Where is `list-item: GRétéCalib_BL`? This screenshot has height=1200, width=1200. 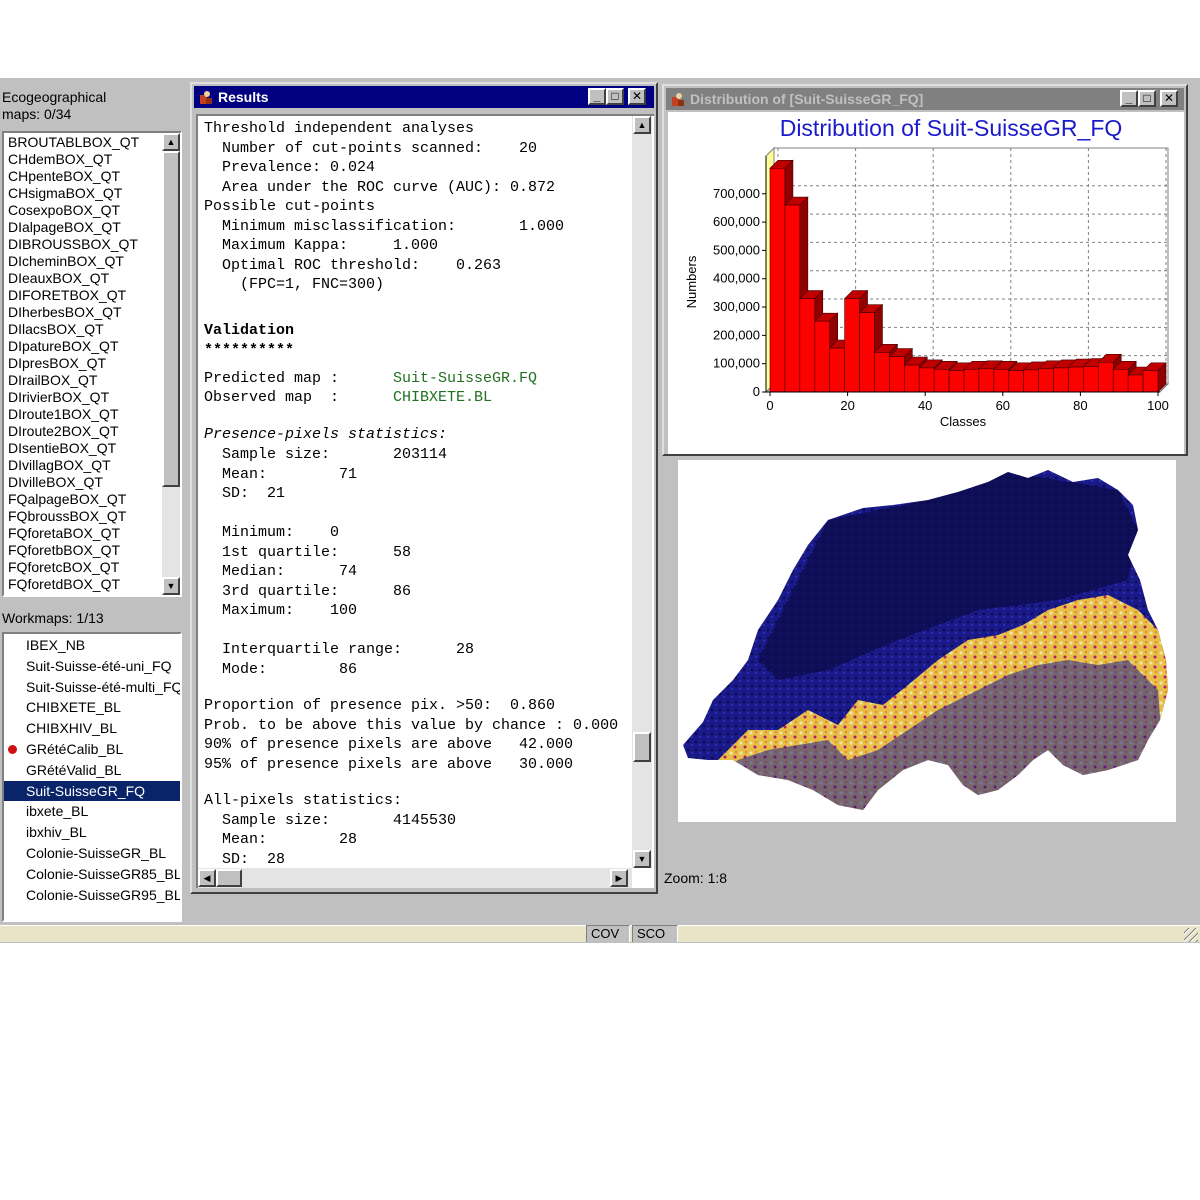 list-item: GRétéCalib_BL is located at coordinates (92, 749).